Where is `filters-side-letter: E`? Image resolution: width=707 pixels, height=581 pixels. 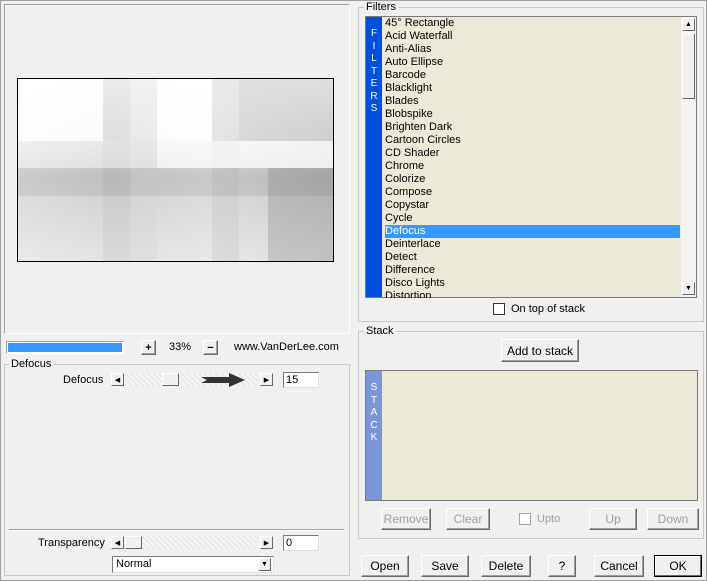 filters-side-letter: E is located at coordinates (374, 83).